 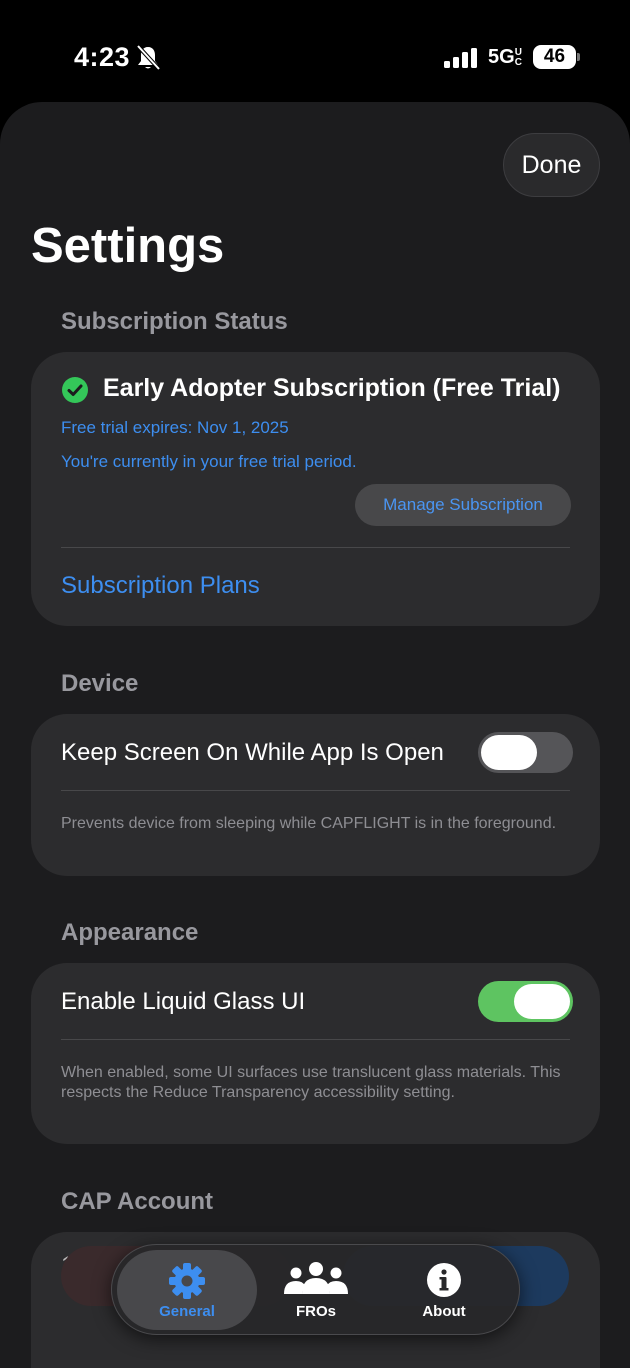 I want to click on subscription-plans-link: Subscription Plans, so click(x=160, y=586).